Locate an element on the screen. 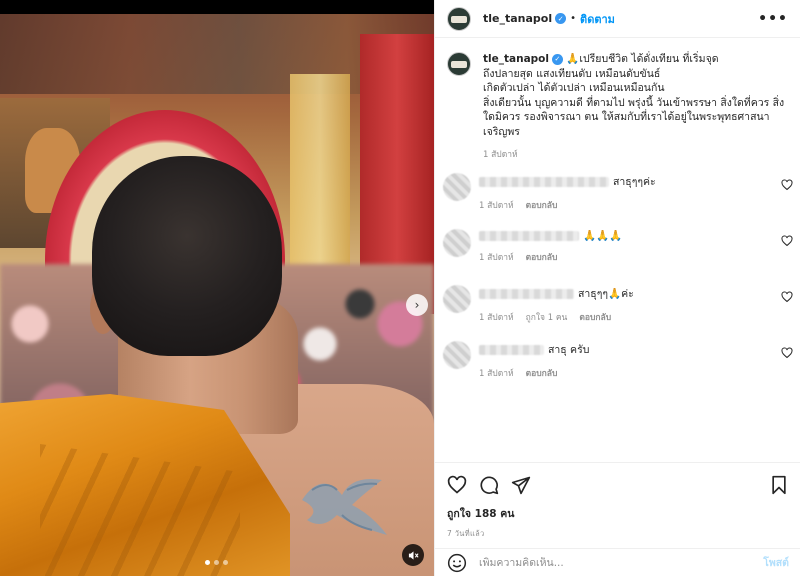 This screenshot has width=800, height=576. share-send-icon is located at coordinates (521, 485).